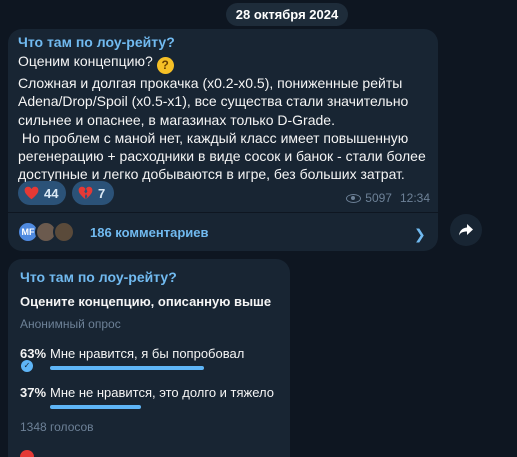 This screenshot has width=517, height=457. What do you see at coordinates (27, 366) in the screenshot?
I see `check-icon: ✓` at bounding box center [27, 366].